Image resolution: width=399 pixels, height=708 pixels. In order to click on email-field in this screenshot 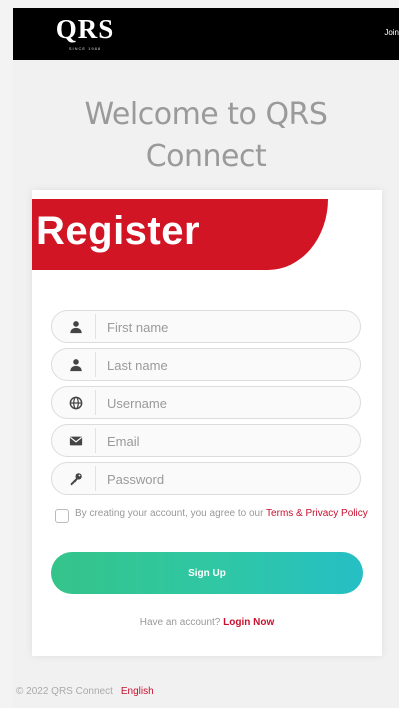, I will do `click(206, 440)`.